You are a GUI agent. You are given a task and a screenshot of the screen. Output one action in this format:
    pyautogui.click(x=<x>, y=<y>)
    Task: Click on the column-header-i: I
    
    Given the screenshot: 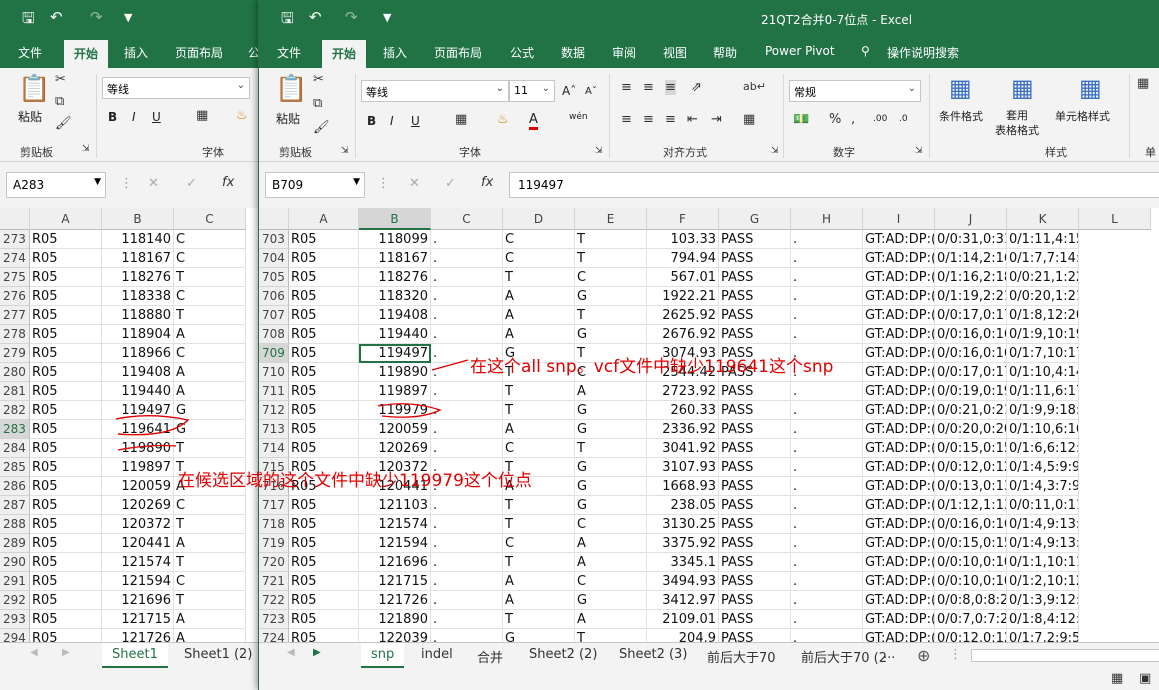 What is the action you would take?
    pyautogui.click(x=899, y=219)
    